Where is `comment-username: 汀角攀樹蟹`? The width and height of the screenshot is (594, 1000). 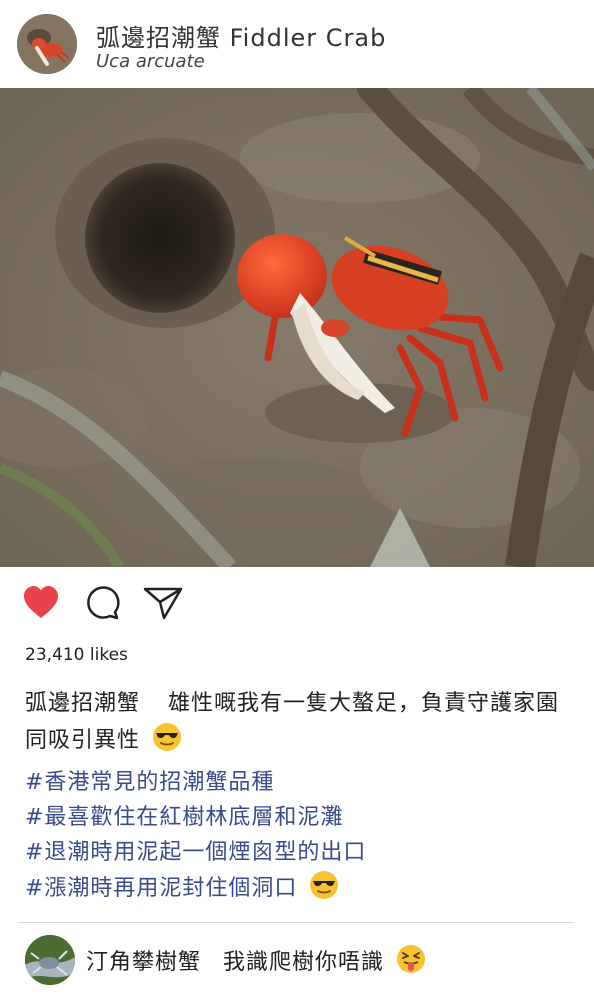 comment-username: 汀角攀樹蟹 is located at coordinates (143, 962).